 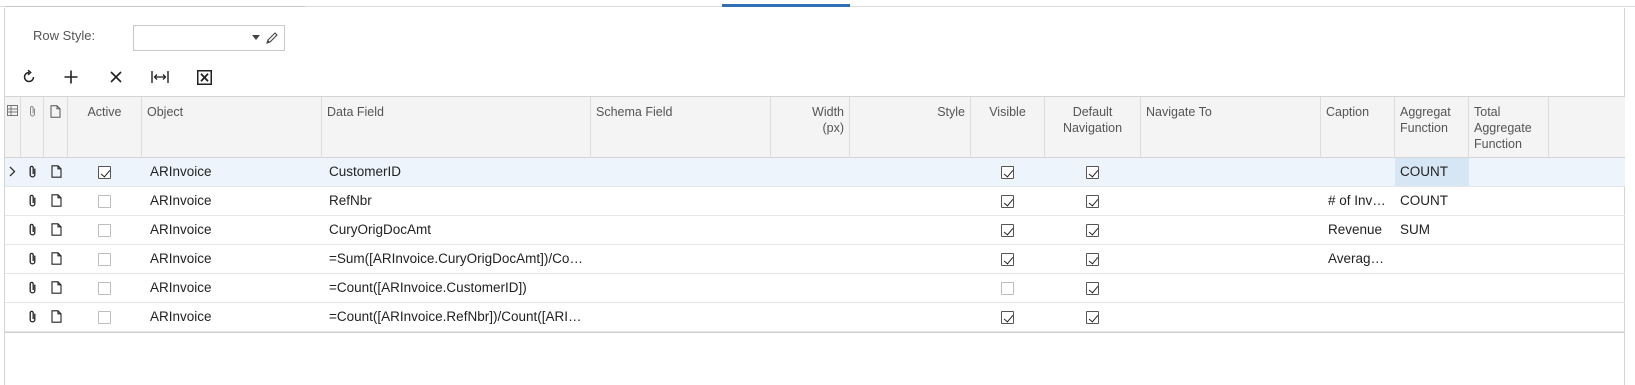 What do you see at coordinates (256, 37) in the screenshot?
I see `chevron-down-icon` at bounding box center [256, 37].